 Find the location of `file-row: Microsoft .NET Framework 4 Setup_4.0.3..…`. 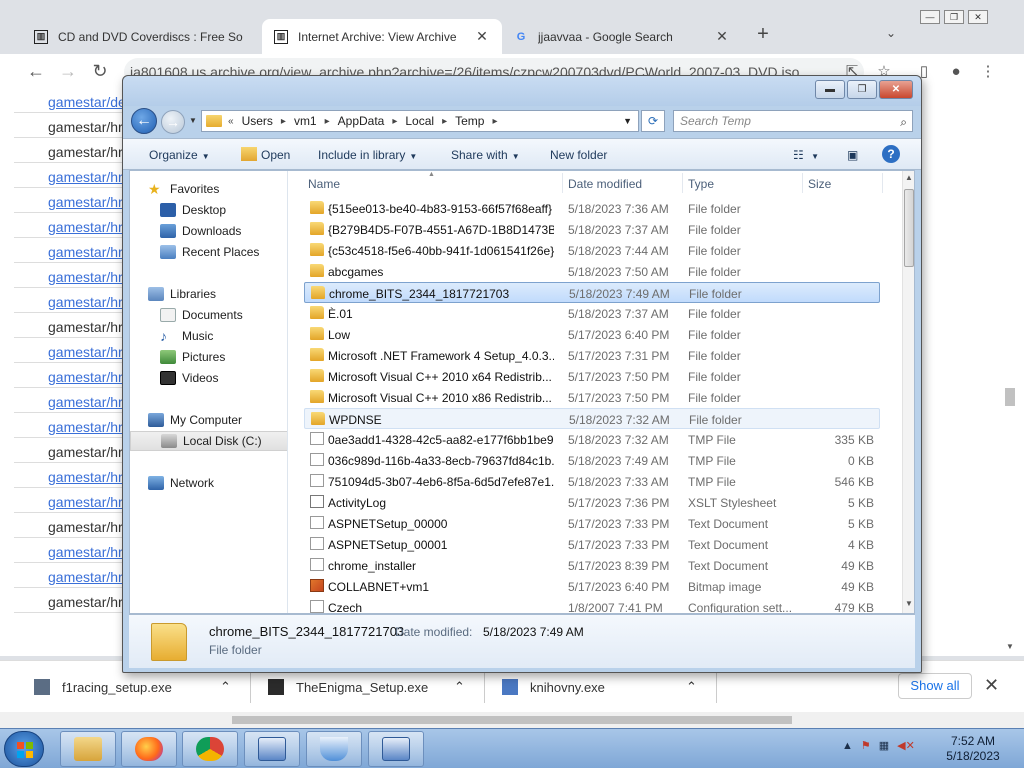

file-row: Microsoft .NET Framework 4 Setup_4.0.3..… is located at coordinates (592, 355).